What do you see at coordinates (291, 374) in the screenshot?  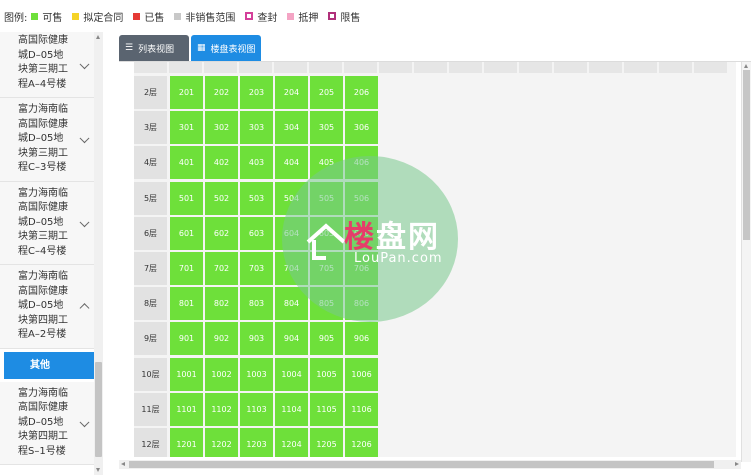 I see `unit-cell: 1004` at bounding box center [291, 374].